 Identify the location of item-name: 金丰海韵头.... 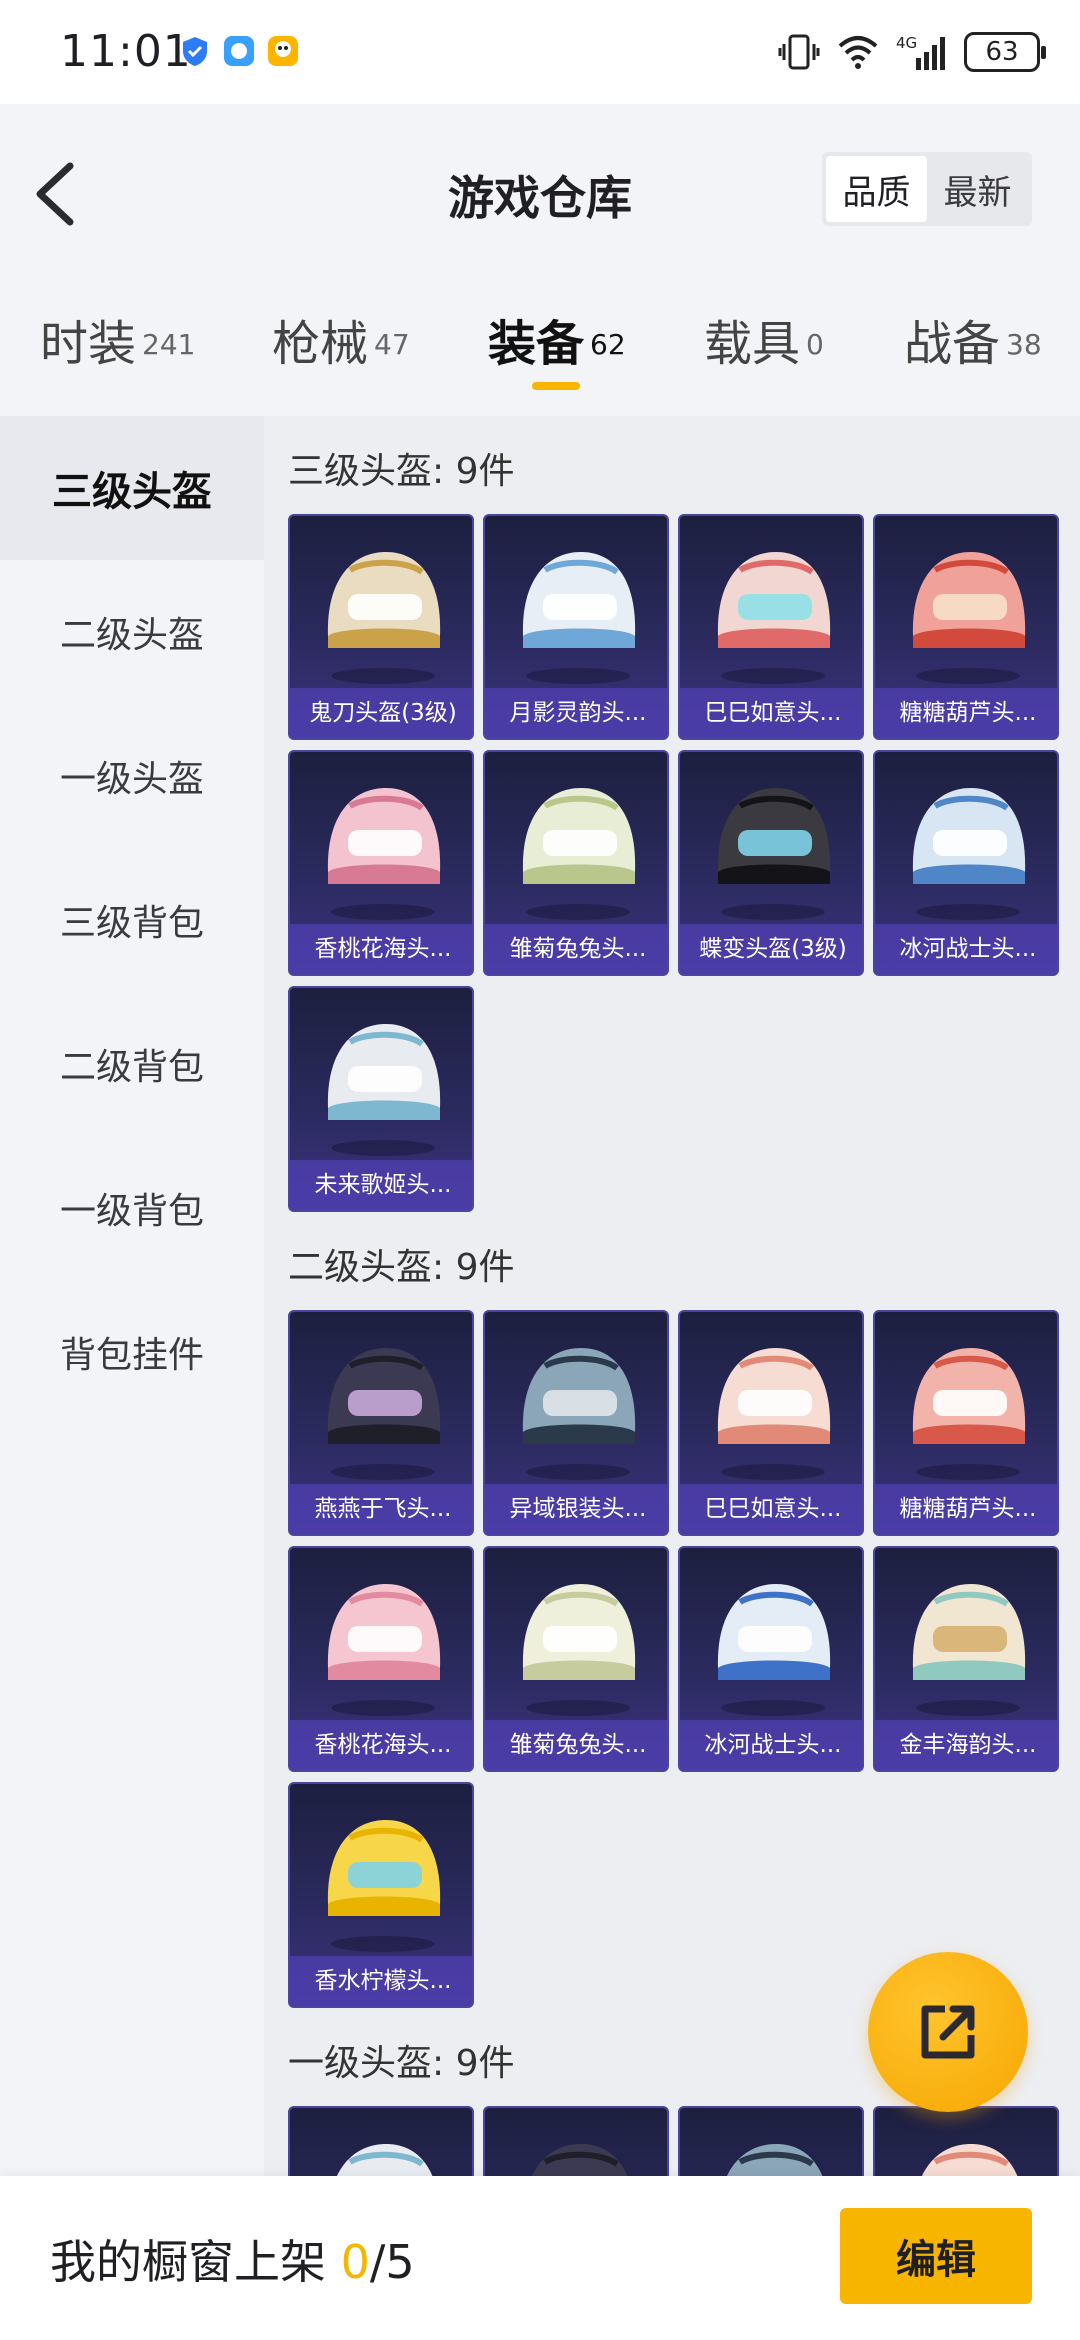
(966, 1745).